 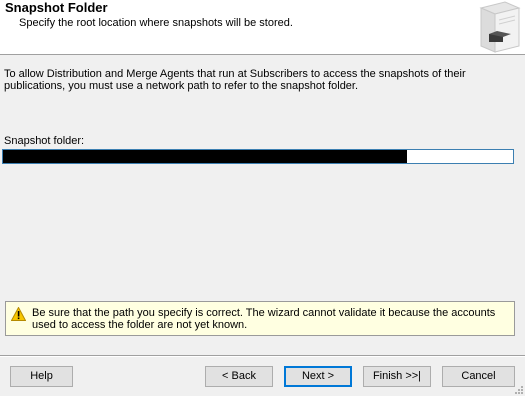 What do you see at coordinates (262, 356) in the screenshot?
I see `button-bar-divider` at bounding box center [262, 356].